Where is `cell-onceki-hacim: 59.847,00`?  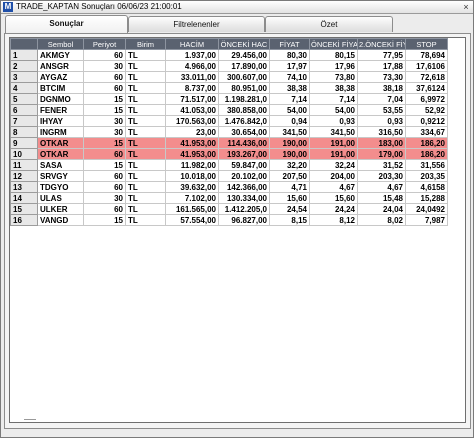 cell-onceki-hacim: 59.847,00 is located at coordinates (244, 165).